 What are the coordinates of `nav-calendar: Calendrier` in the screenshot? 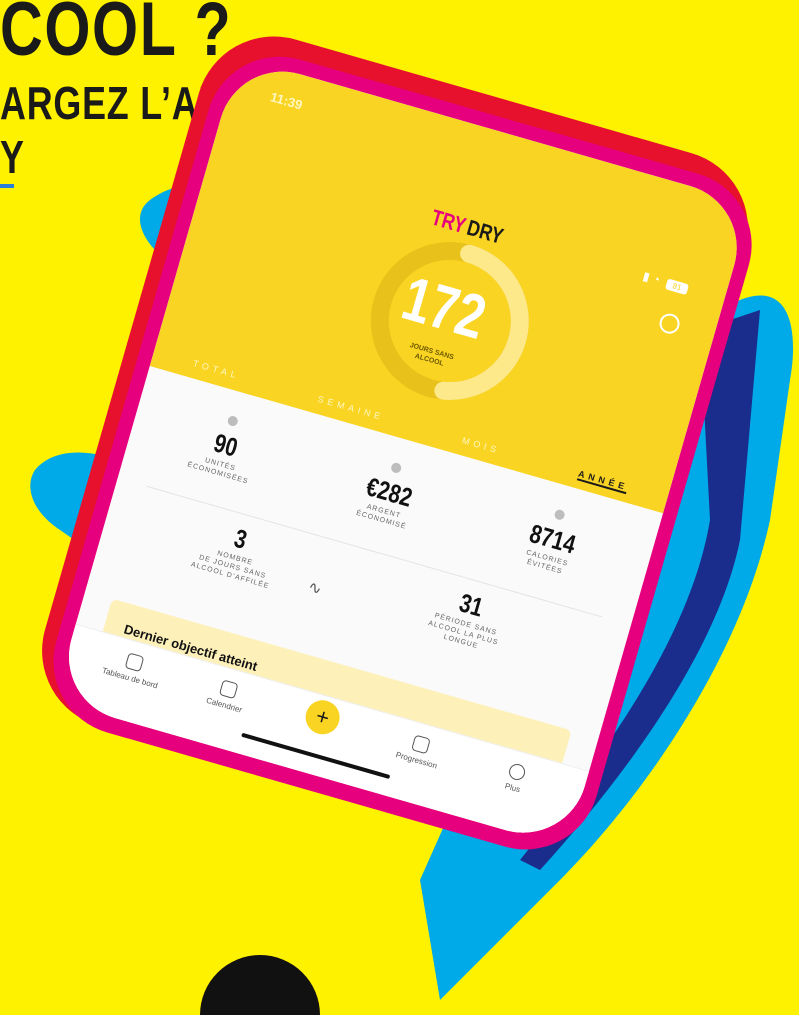 It's located at (227, 695).